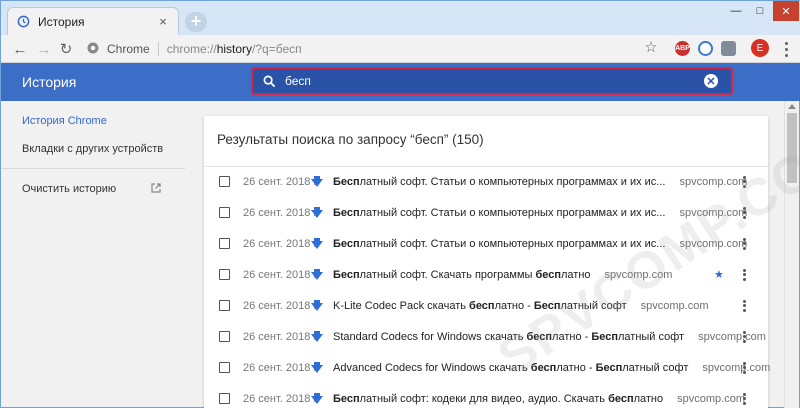 This screenshot has height=408, width=800. Describe the element at coordinates (705, 48) in the screenshot. I see `extension-icon` at that location.